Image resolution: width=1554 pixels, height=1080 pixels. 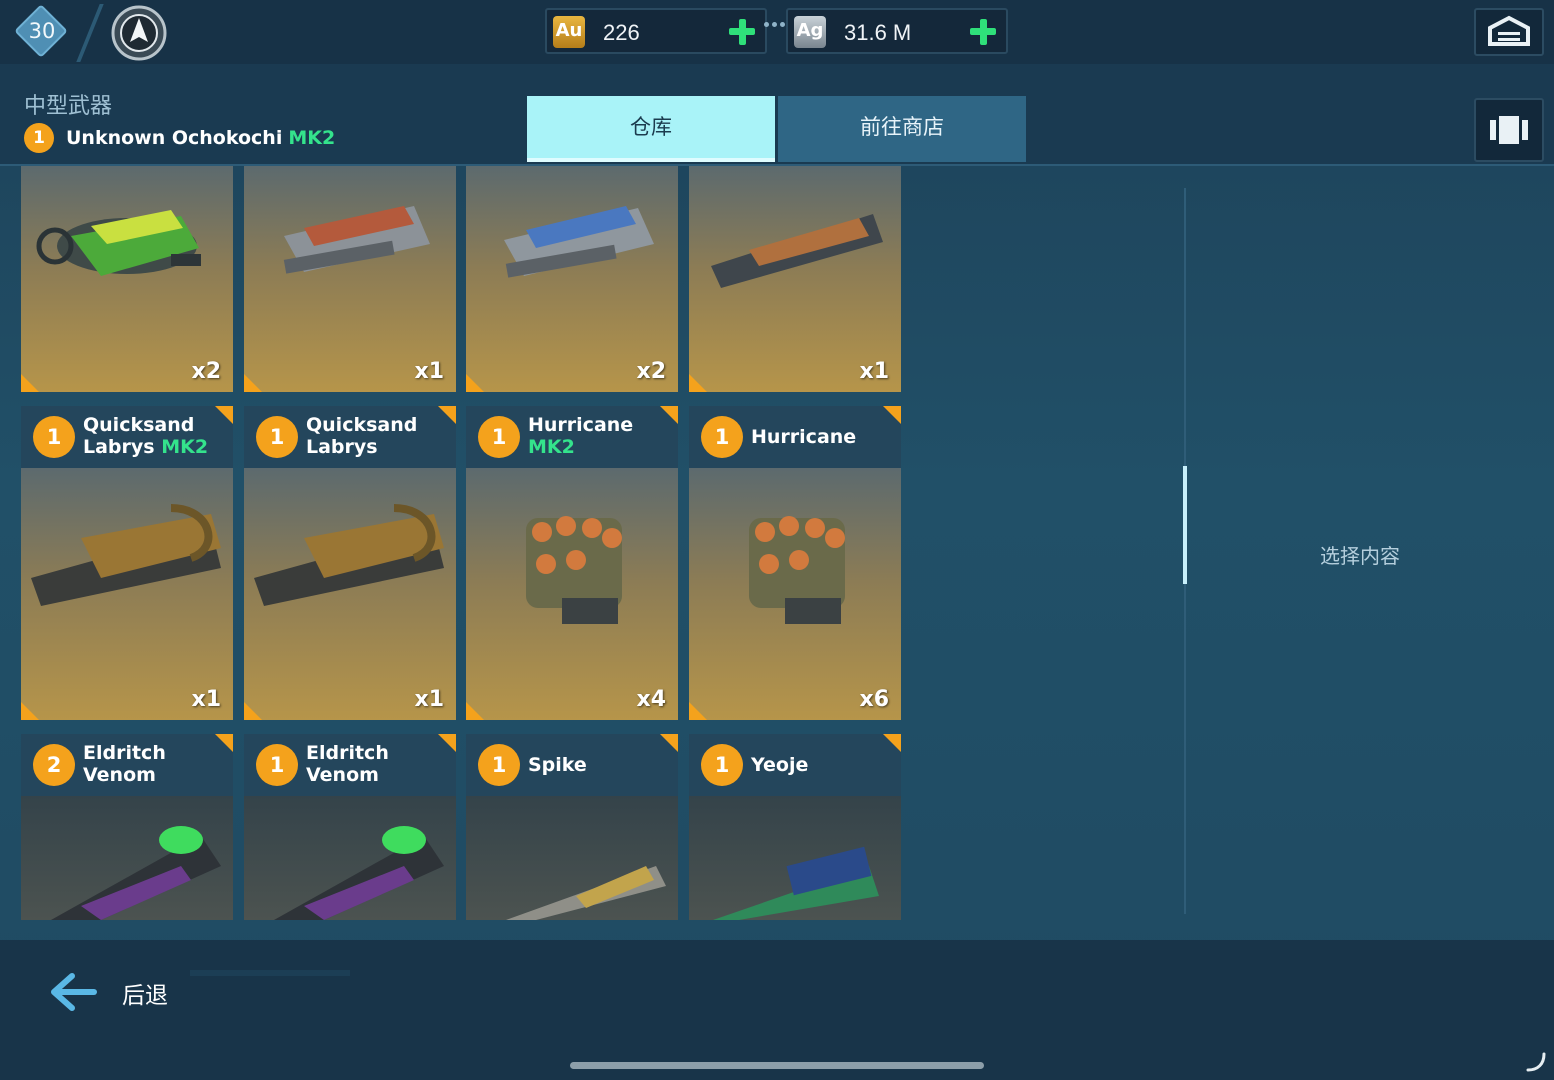 I want to click on scroll-indicator, so click(x=1185, y=525).